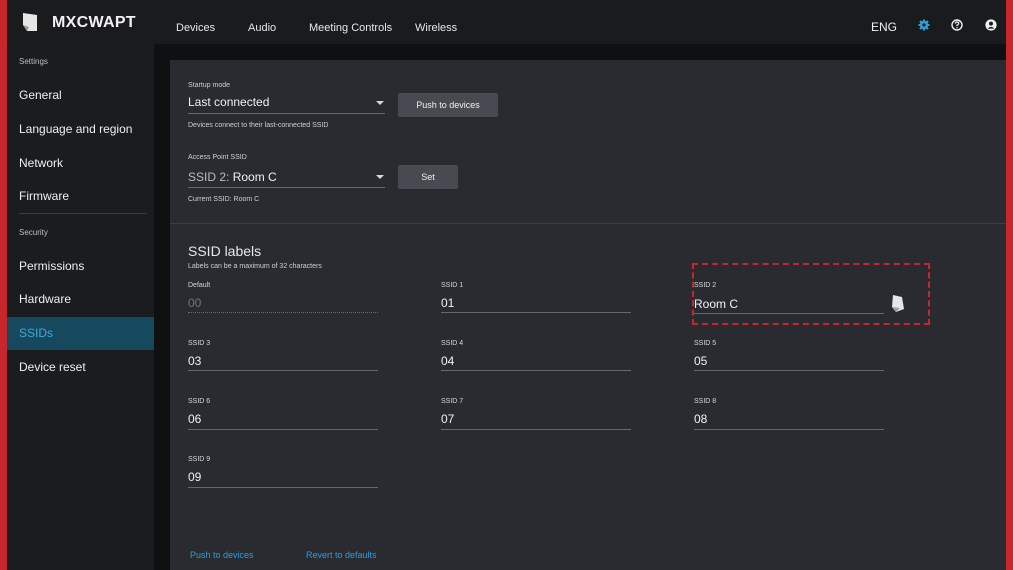 The width and height of the screenshot is (1013, 570). I want to click on field-label-ssid3: SSID 3, so click(199, 343).